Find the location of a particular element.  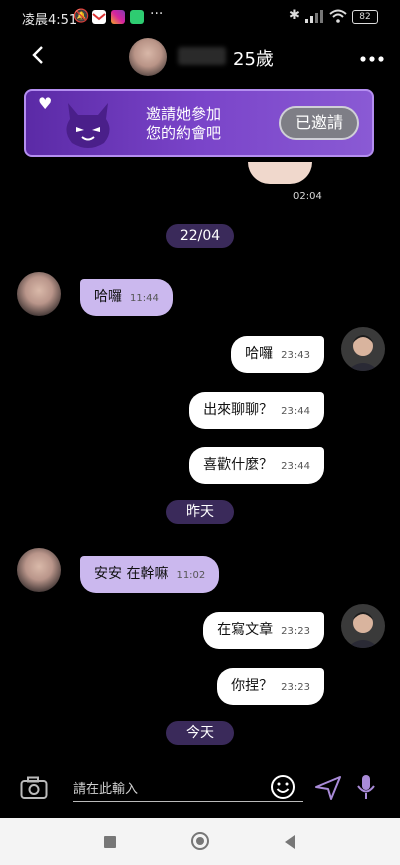

message-time: 11:02 is located at coordinates (191, 575).